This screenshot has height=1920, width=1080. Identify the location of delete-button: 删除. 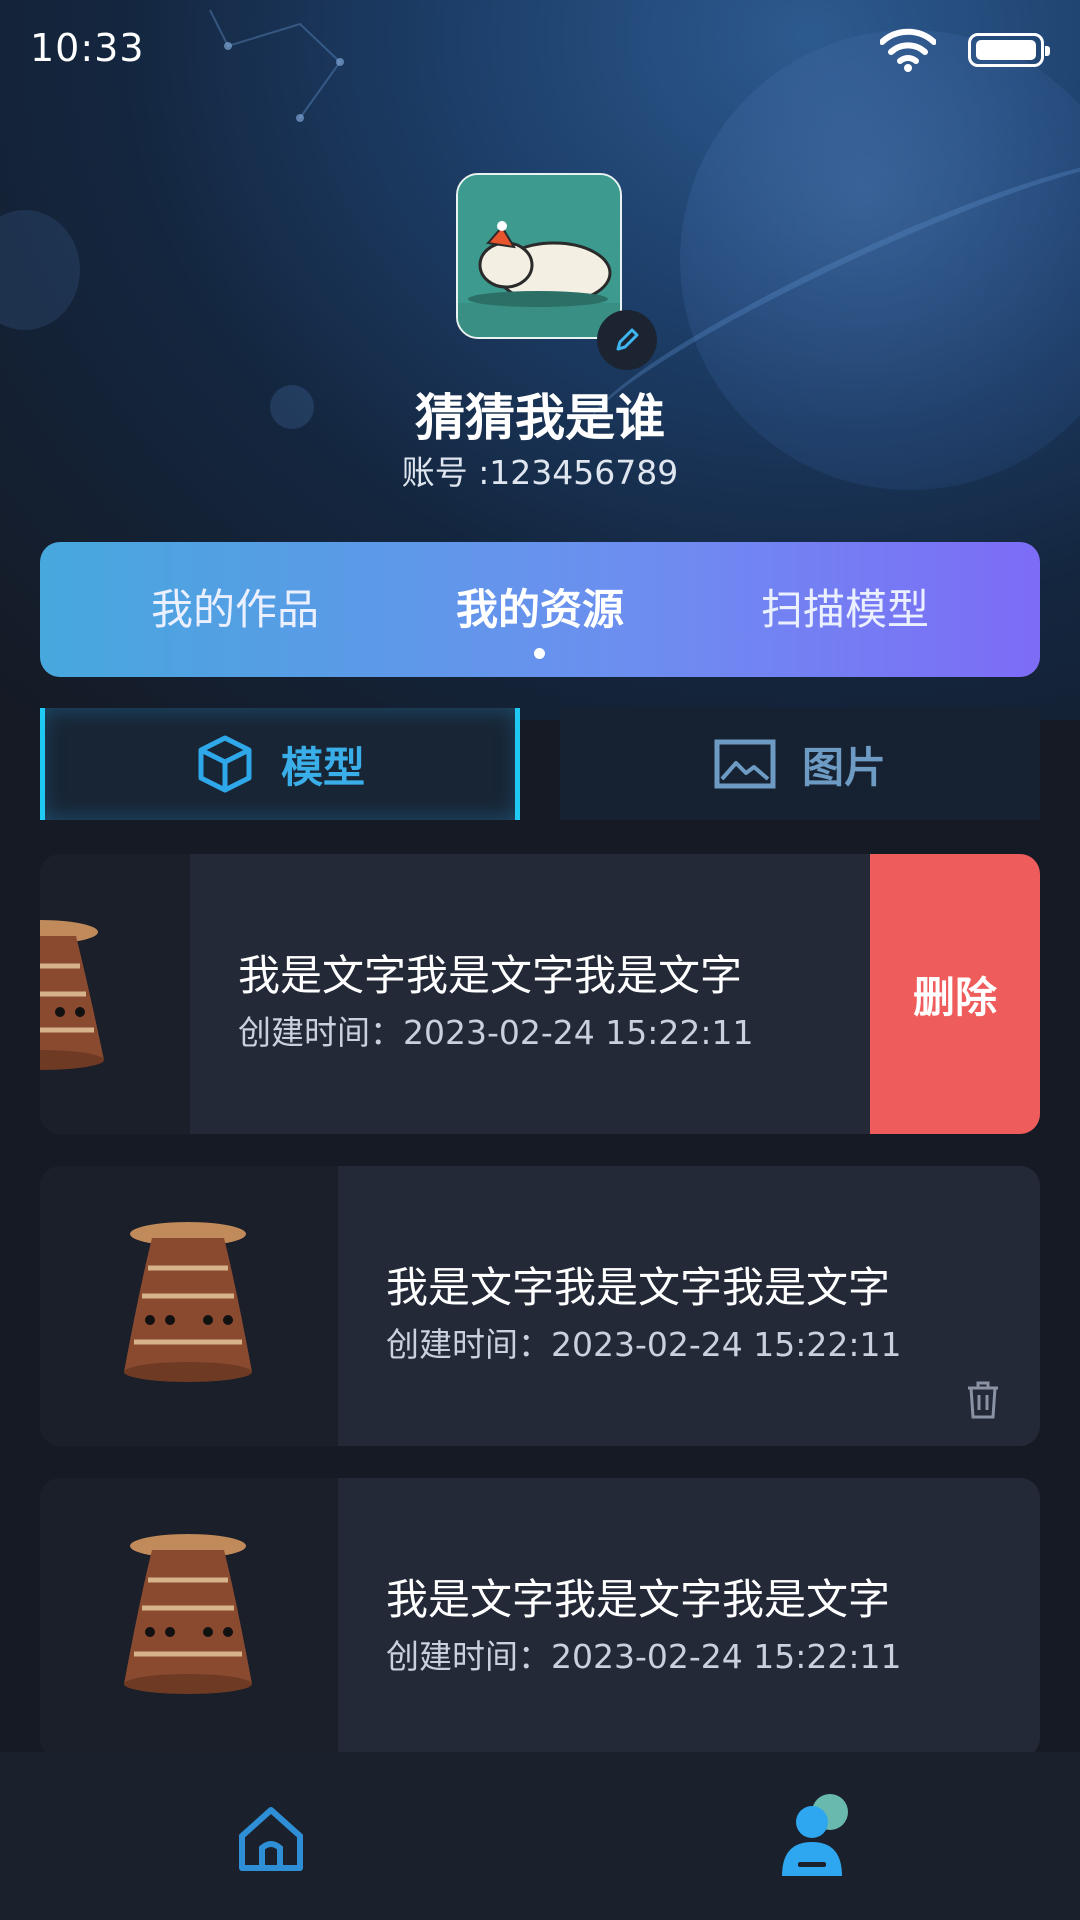
(955, 994).